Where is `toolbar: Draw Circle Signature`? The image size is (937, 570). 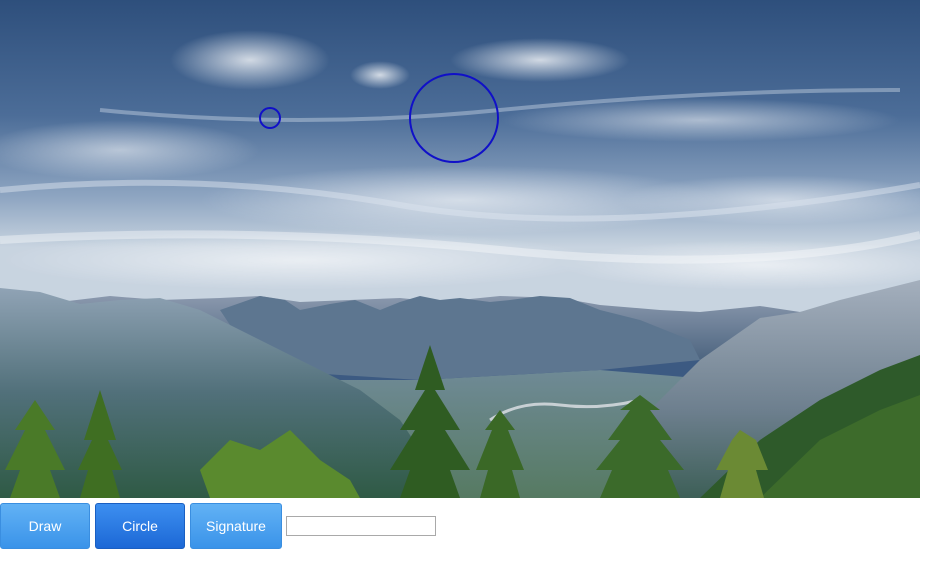 toolbar: Draw Circle Signature is located at coordinates (218, 526).